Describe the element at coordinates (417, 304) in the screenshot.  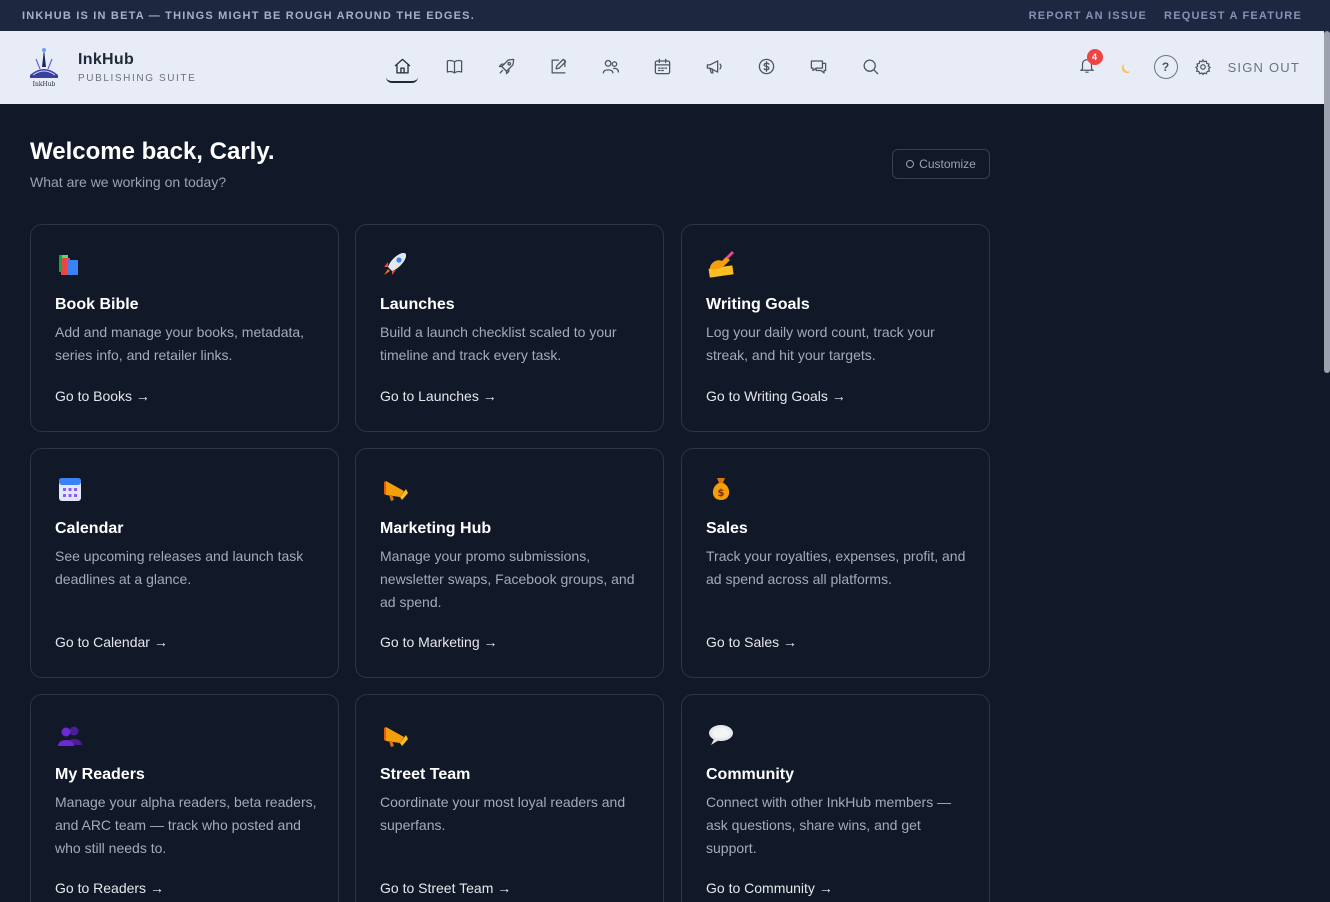
I see `card-title: Launches` at that location.